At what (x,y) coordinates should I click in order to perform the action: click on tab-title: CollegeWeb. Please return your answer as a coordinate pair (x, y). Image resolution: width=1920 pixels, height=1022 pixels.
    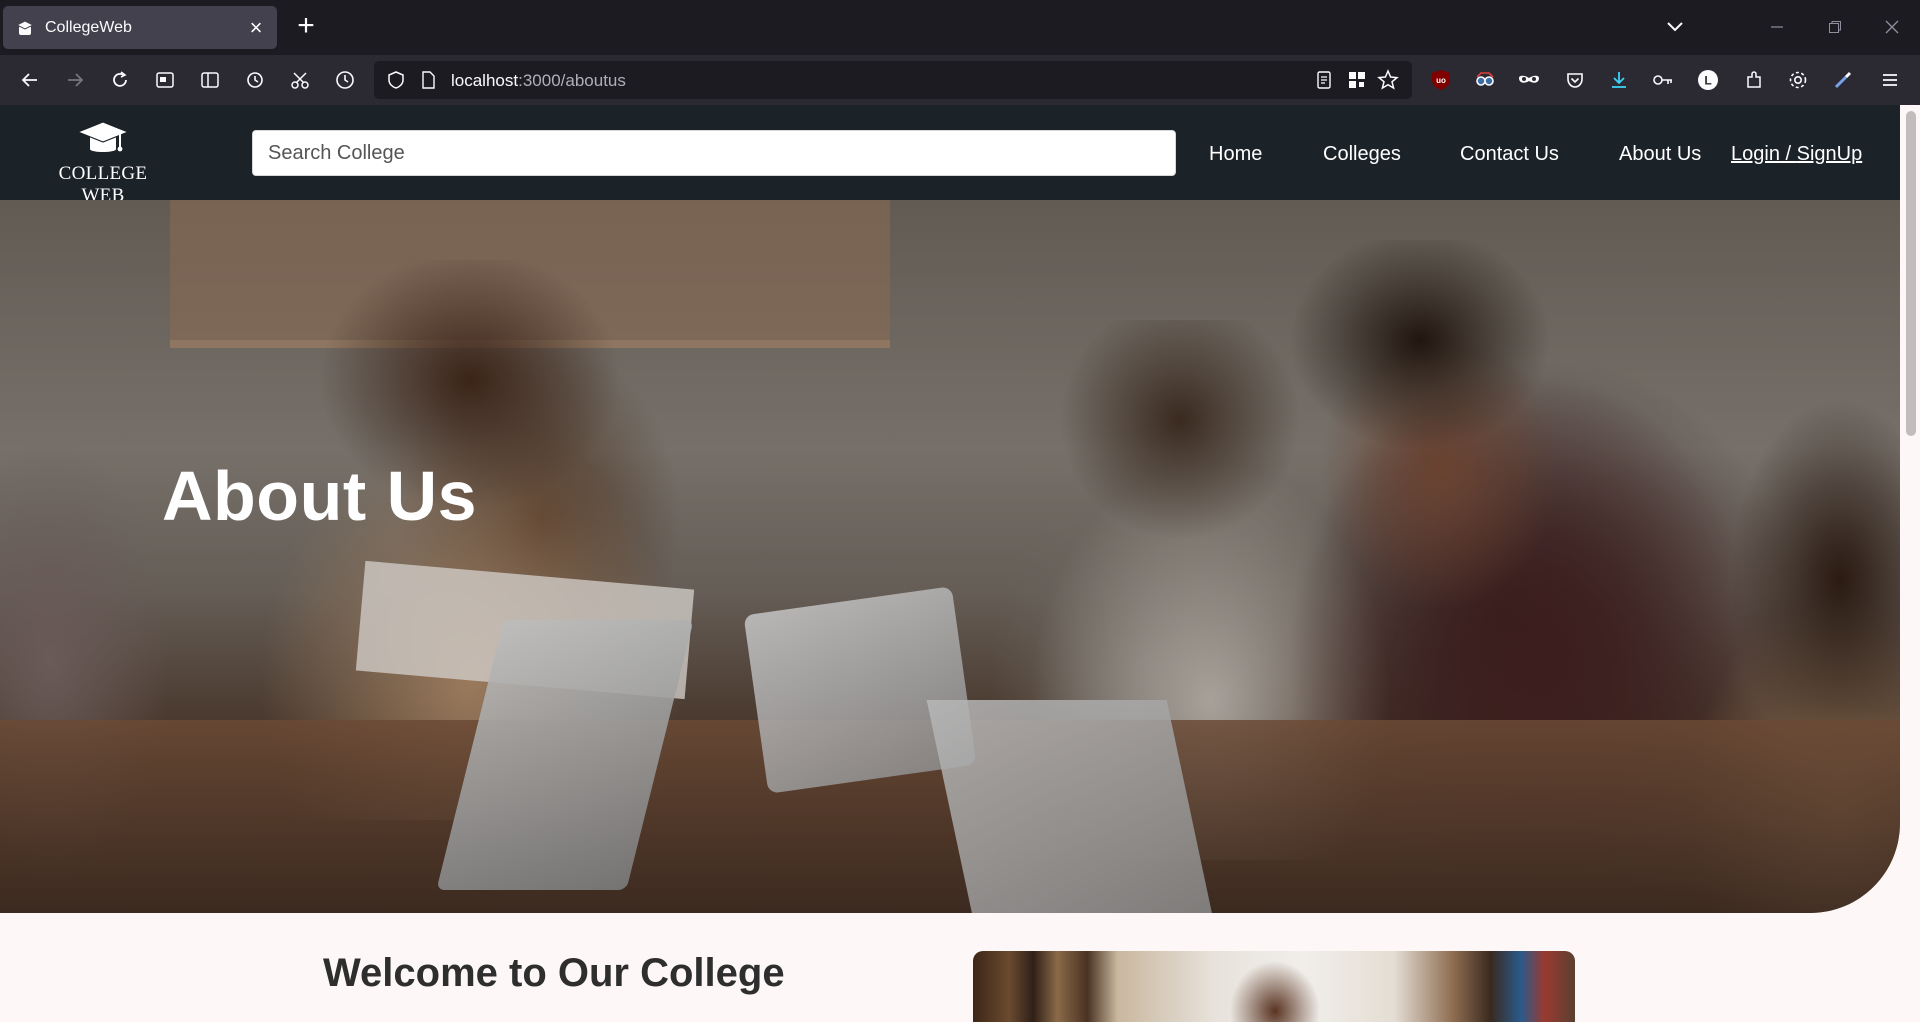
    Looking at the image, I should click on (88, 27).